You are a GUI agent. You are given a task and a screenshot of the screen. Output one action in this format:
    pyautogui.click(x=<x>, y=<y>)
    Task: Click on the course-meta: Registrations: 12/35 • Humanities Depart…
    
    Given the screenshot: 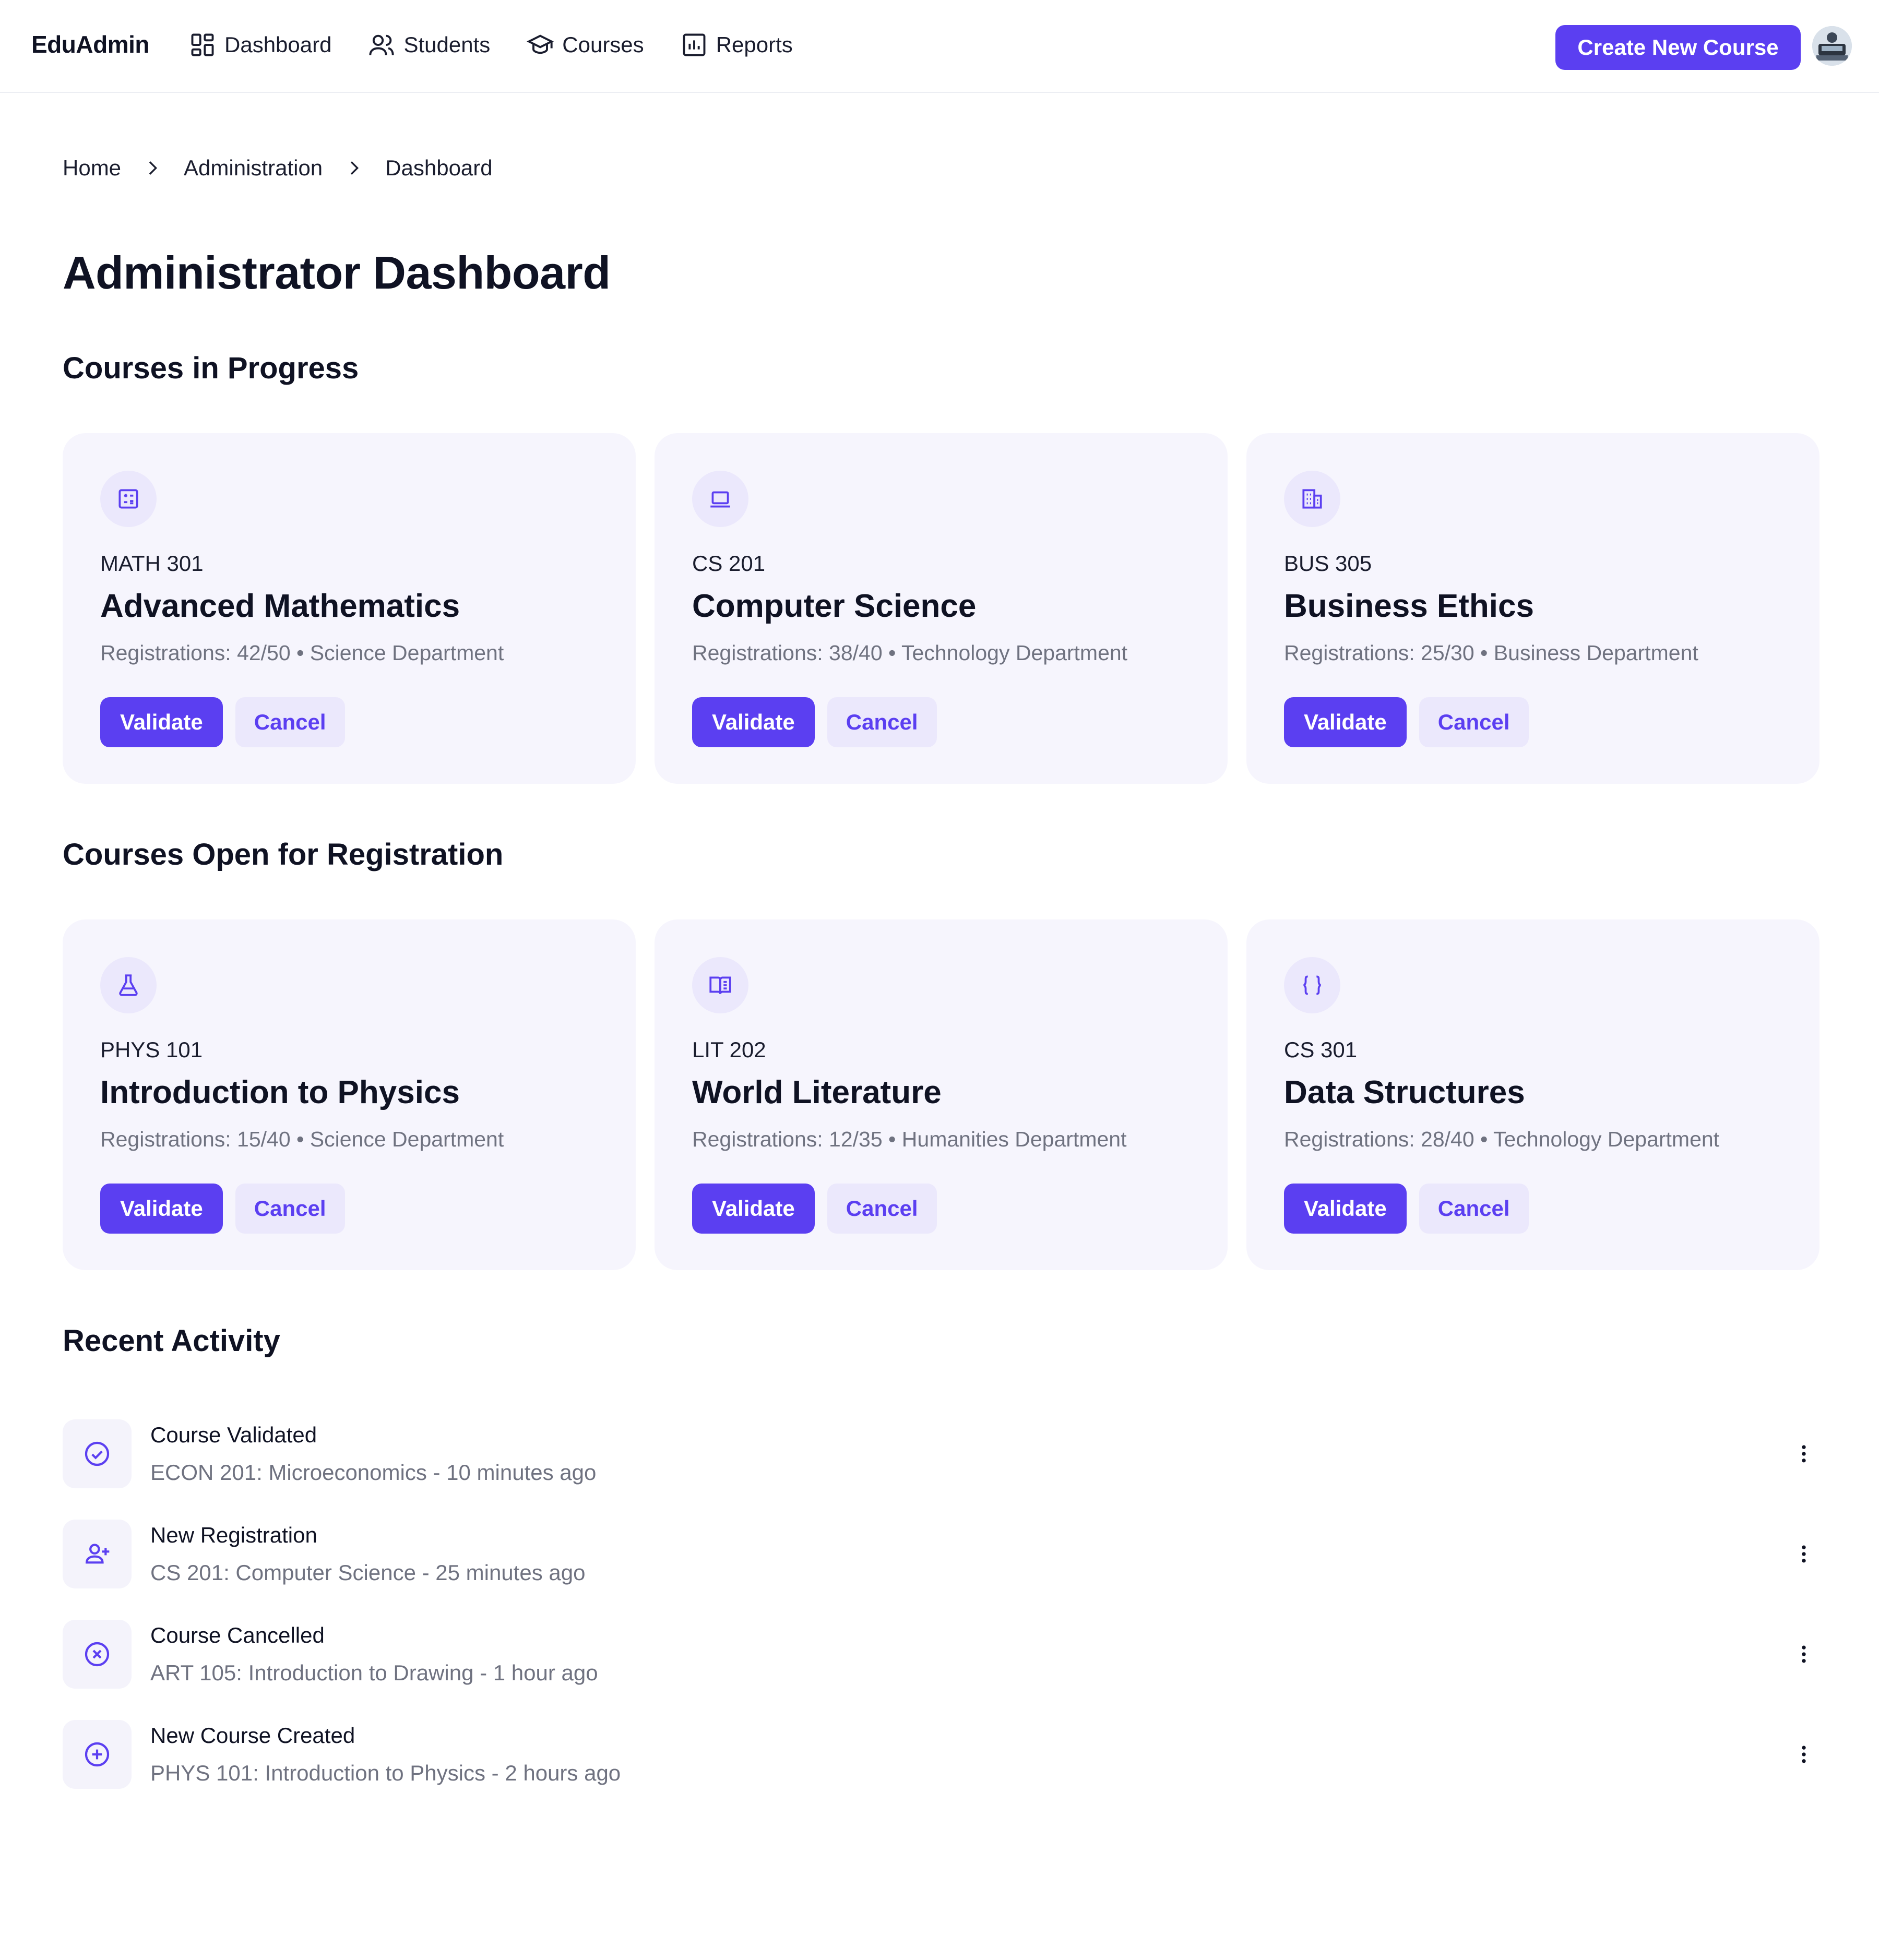 What is the action you would take?
    pyautogui.click(x=909, y=1139)
    